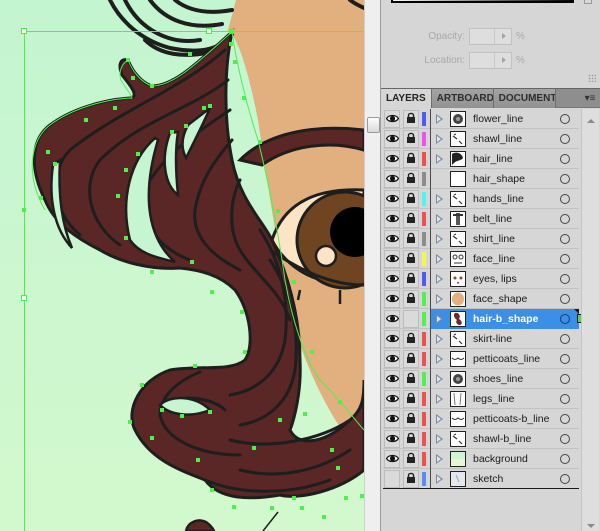 Image resolution: width=600 pixels, height=531 pixels. What do you see at coordinates (590, 320) in the screenshot?
I see `layers-scrollbar` at bounding box center [590, 320].